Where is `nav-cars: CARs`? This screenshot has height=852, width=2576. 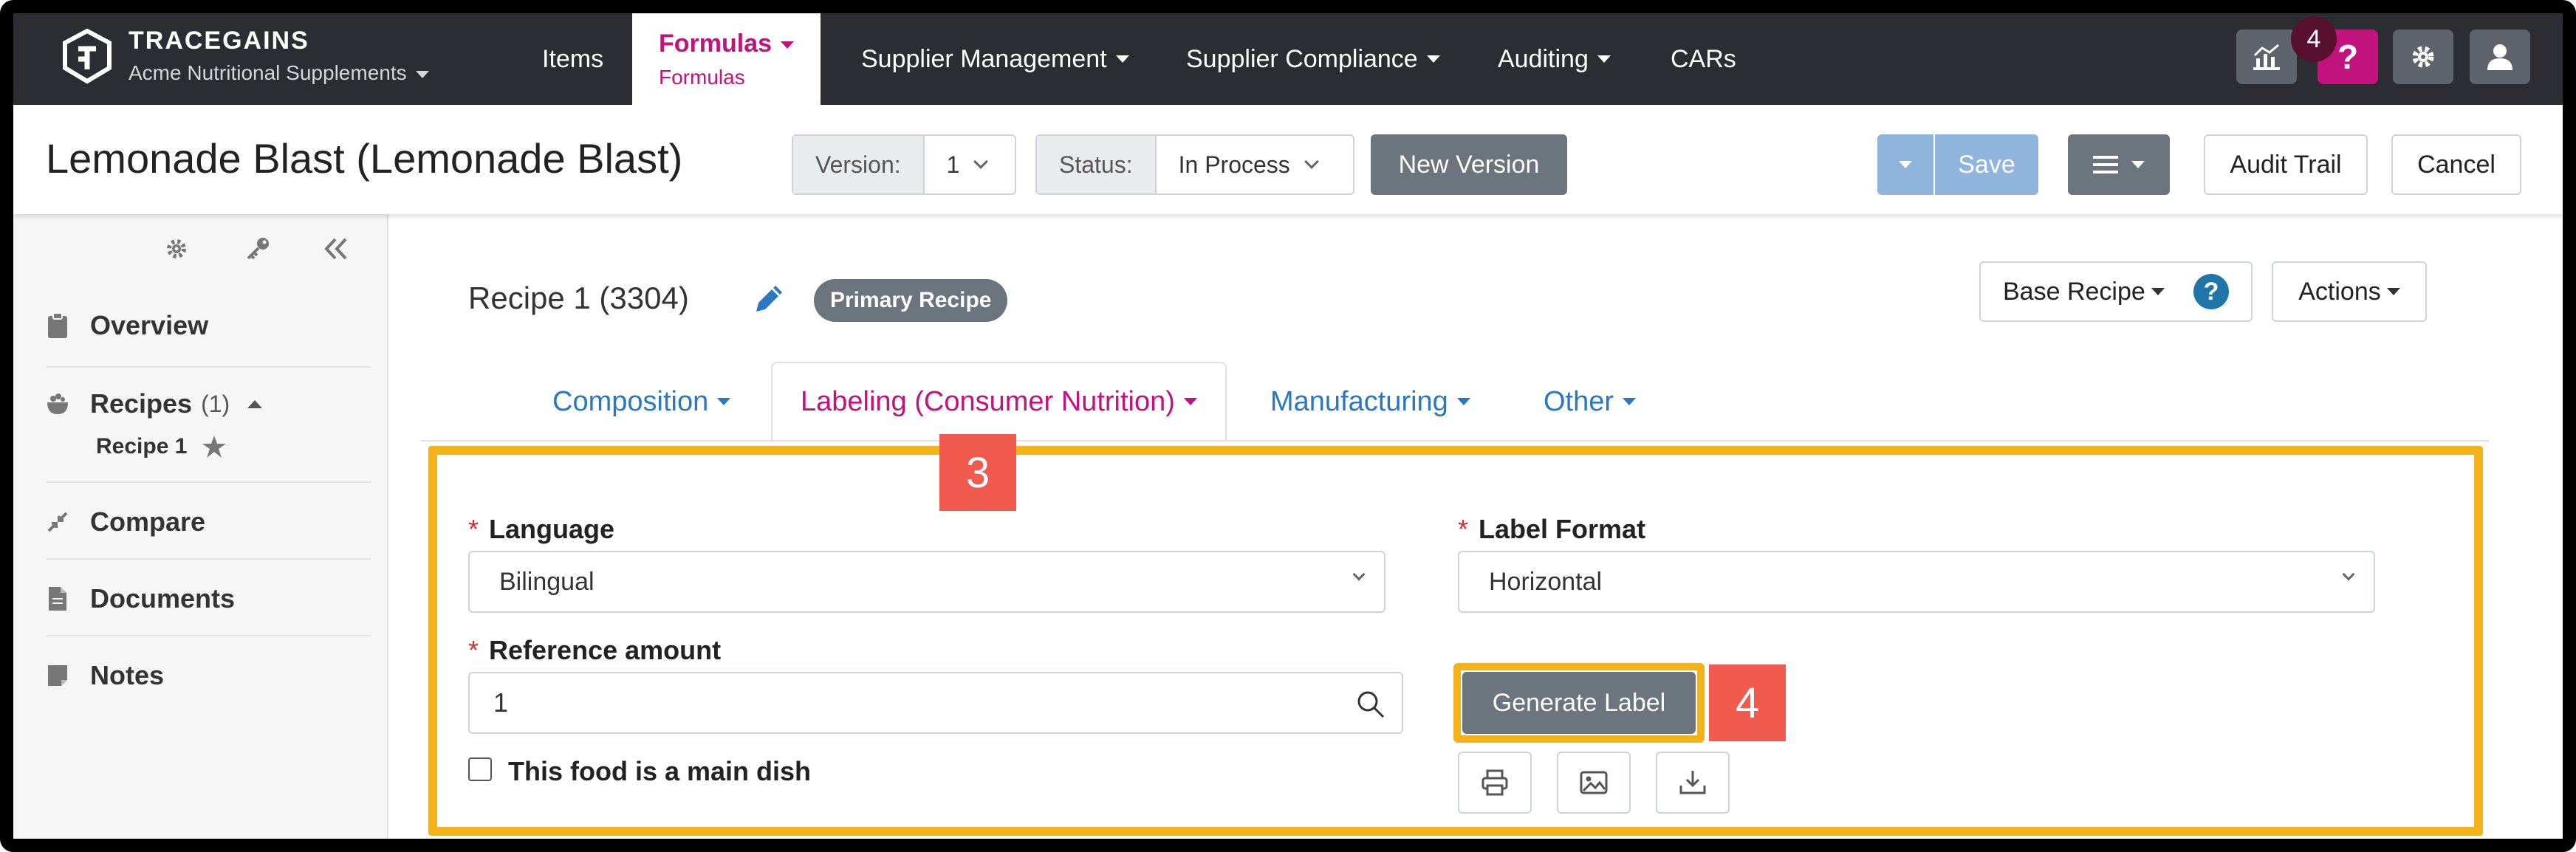
nav-cars: CARs is located at coordinates (1703, 59).